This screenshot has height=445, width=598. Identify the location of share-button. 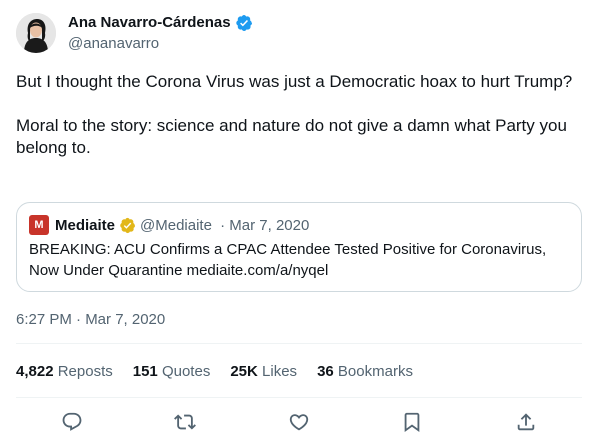
(526, 422).